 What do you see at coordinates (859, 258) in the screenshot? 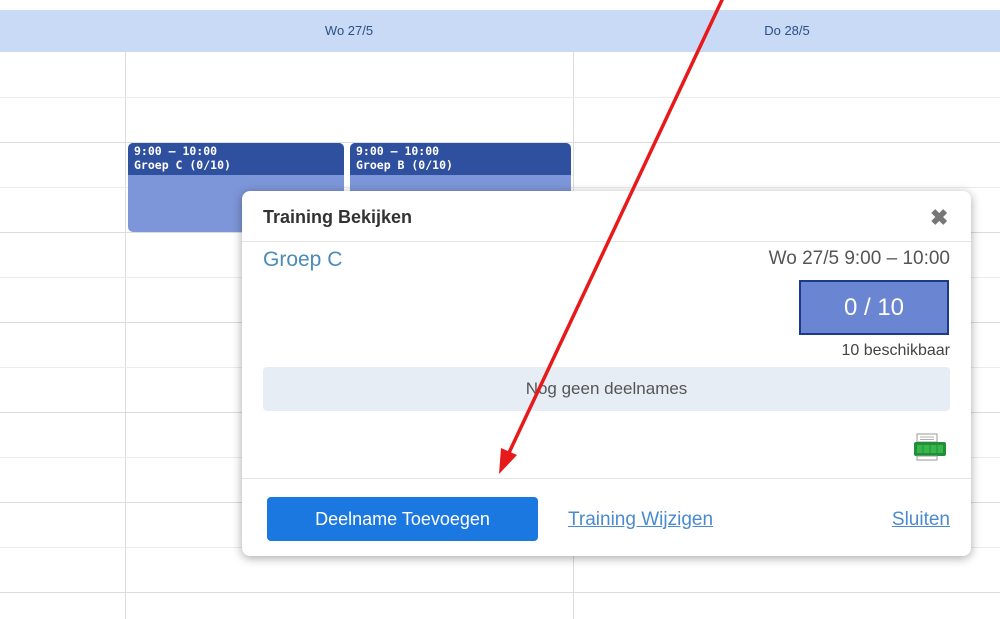
I see `training-date-time: Wo 27/5 9:00 – 10:00` at bounding box center [859, 258].